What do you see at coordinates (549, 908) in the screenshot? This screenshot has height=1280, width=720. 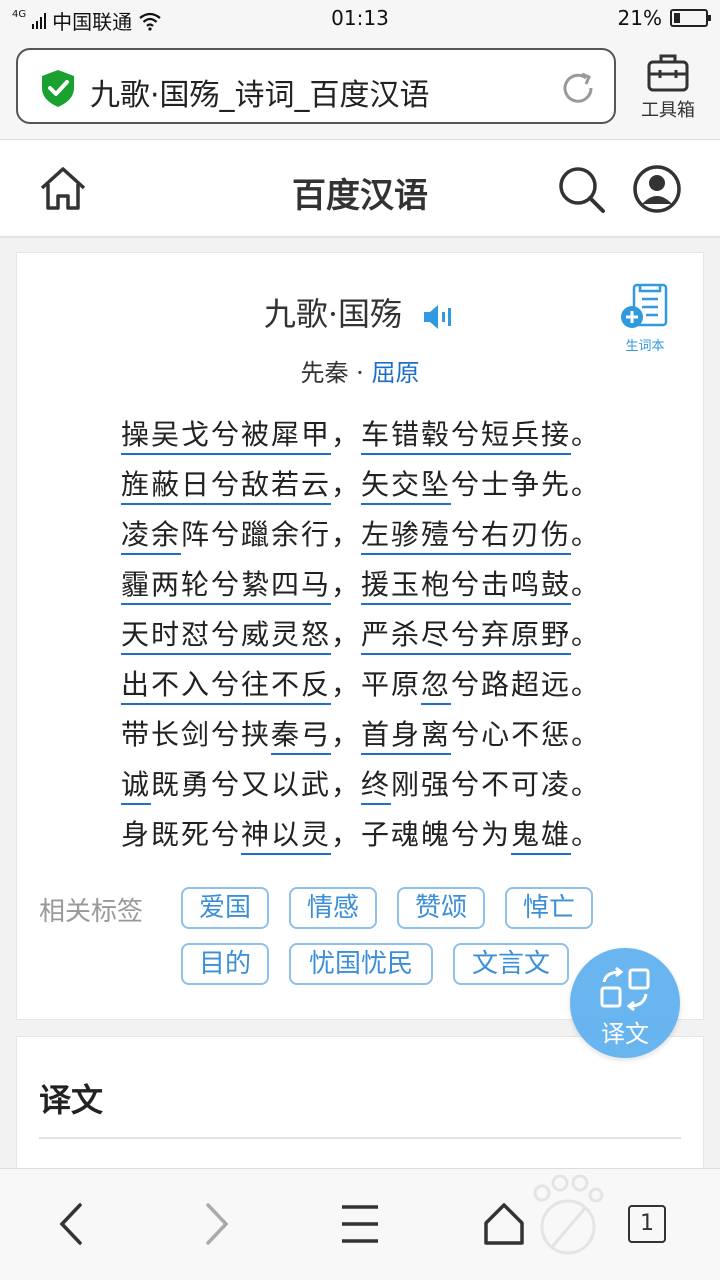 I see `tag-item: 悼亡` at bounding box center [549, 908].